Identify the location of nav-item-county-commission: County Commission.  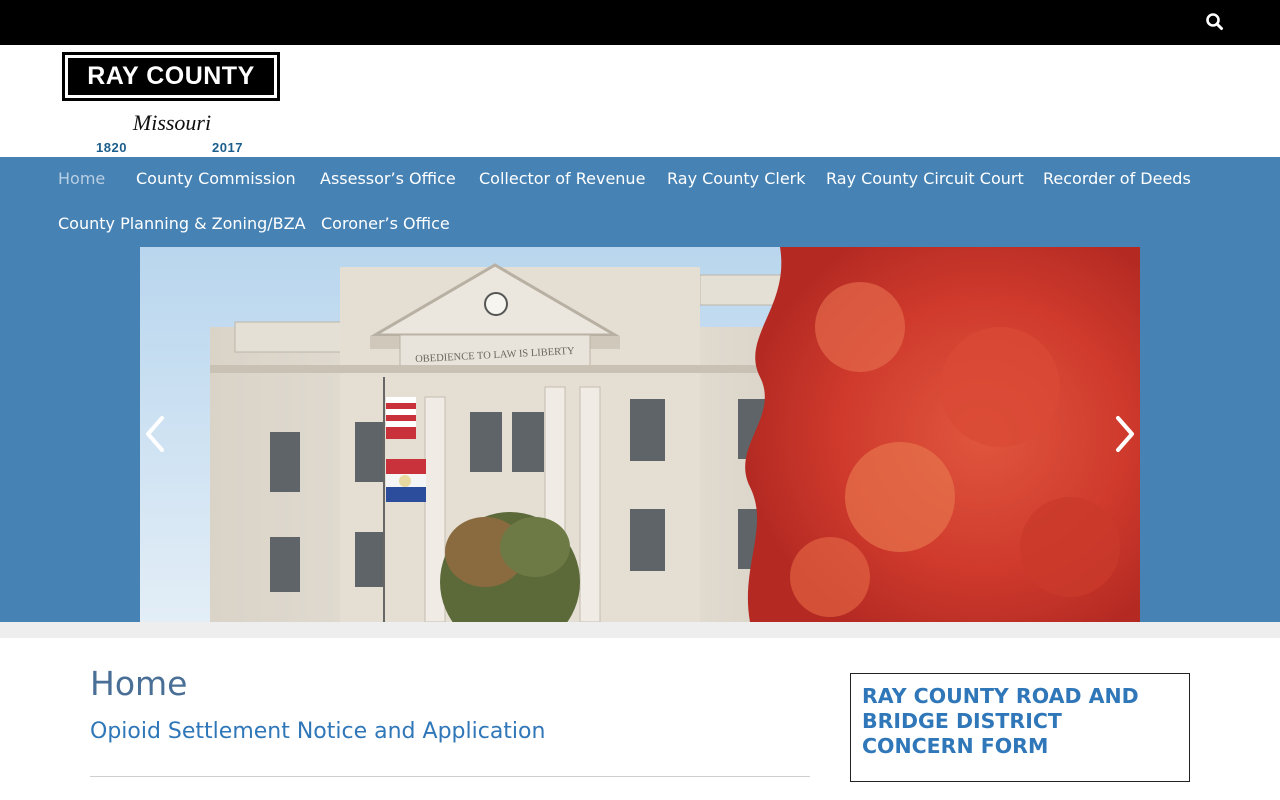
(216, 179).